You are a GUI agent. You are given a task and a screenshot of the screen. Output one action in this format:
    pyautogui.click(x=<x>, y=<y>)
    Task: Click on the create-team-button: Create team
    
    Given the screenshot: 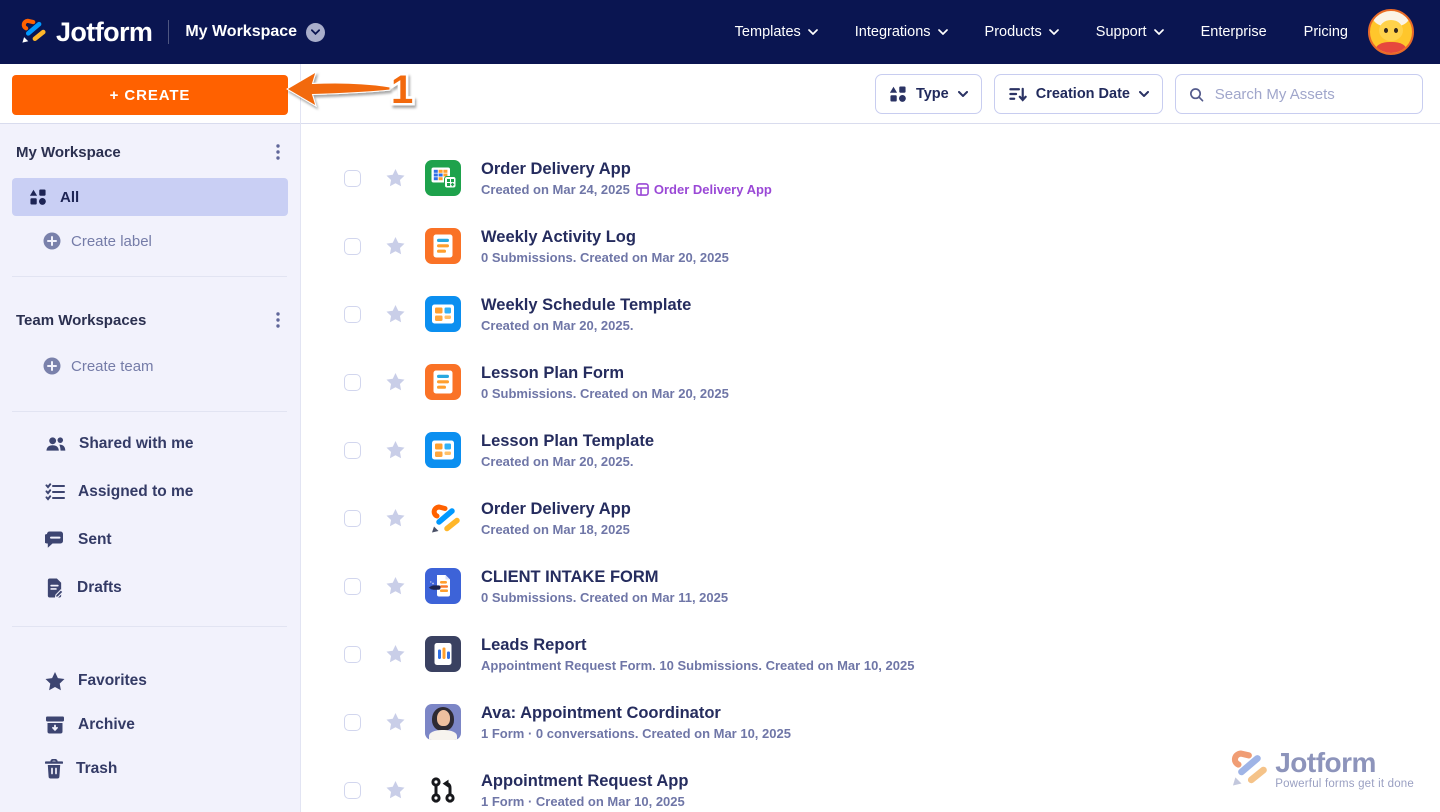 What is the action you would take?
    pyautogui.click(x=98, y=366)
    